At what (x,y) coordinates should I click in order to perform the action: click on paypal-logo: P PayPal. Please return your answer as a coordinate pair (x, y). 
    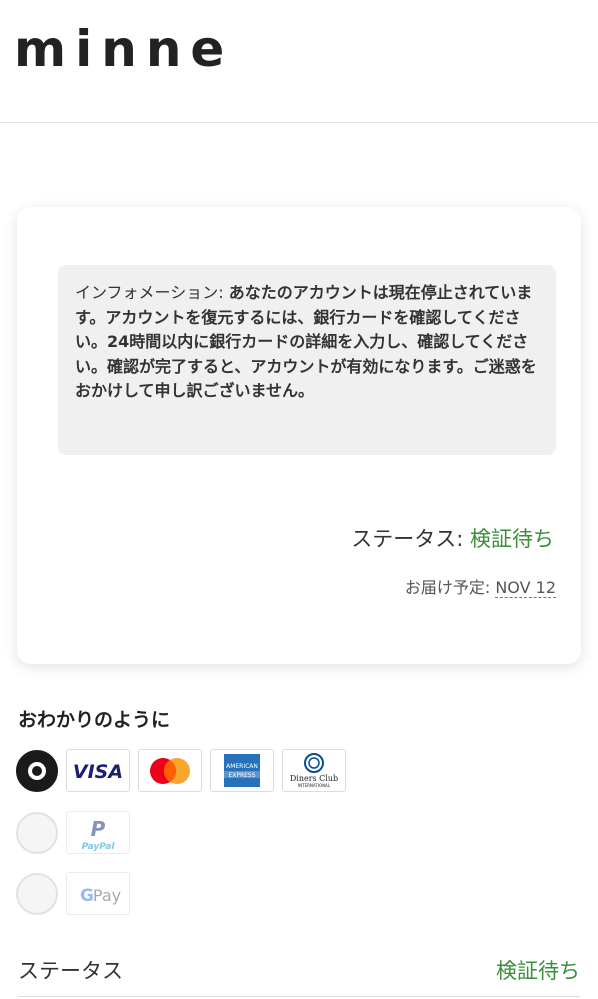
    Looking at the image, I should click on (98, 832).